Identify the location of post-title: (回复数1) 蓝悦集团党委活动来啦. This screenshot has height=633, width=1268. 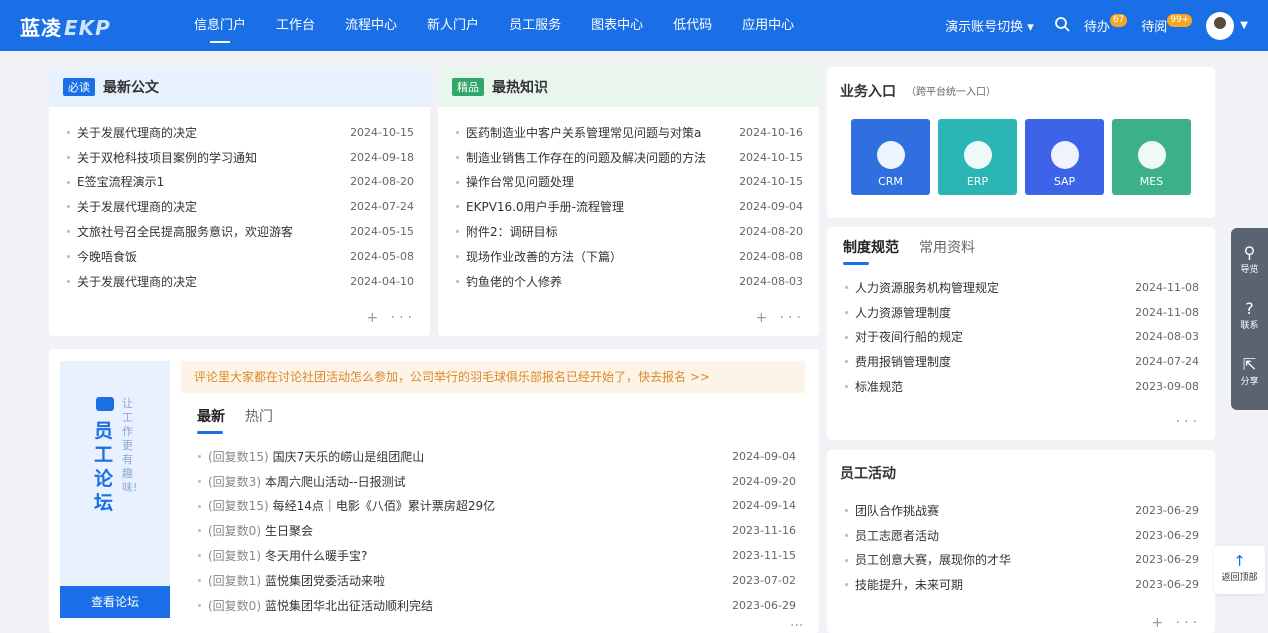
(296, 580).